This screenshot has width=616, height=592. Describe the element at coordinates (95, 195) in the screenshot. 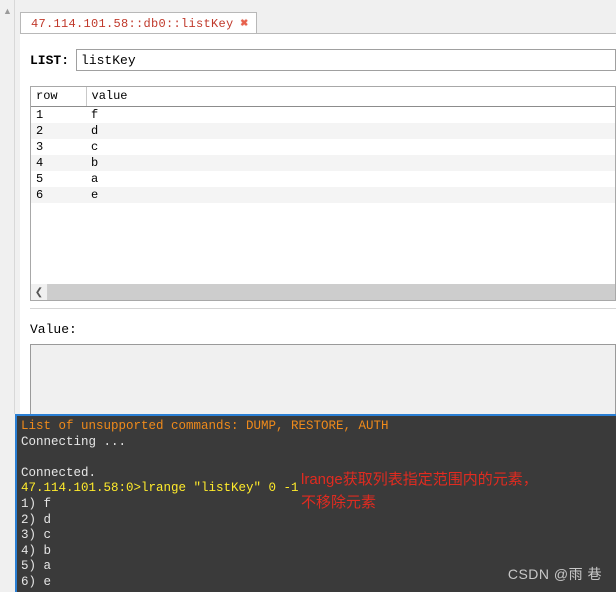

I see `cell-value: e` at that location.